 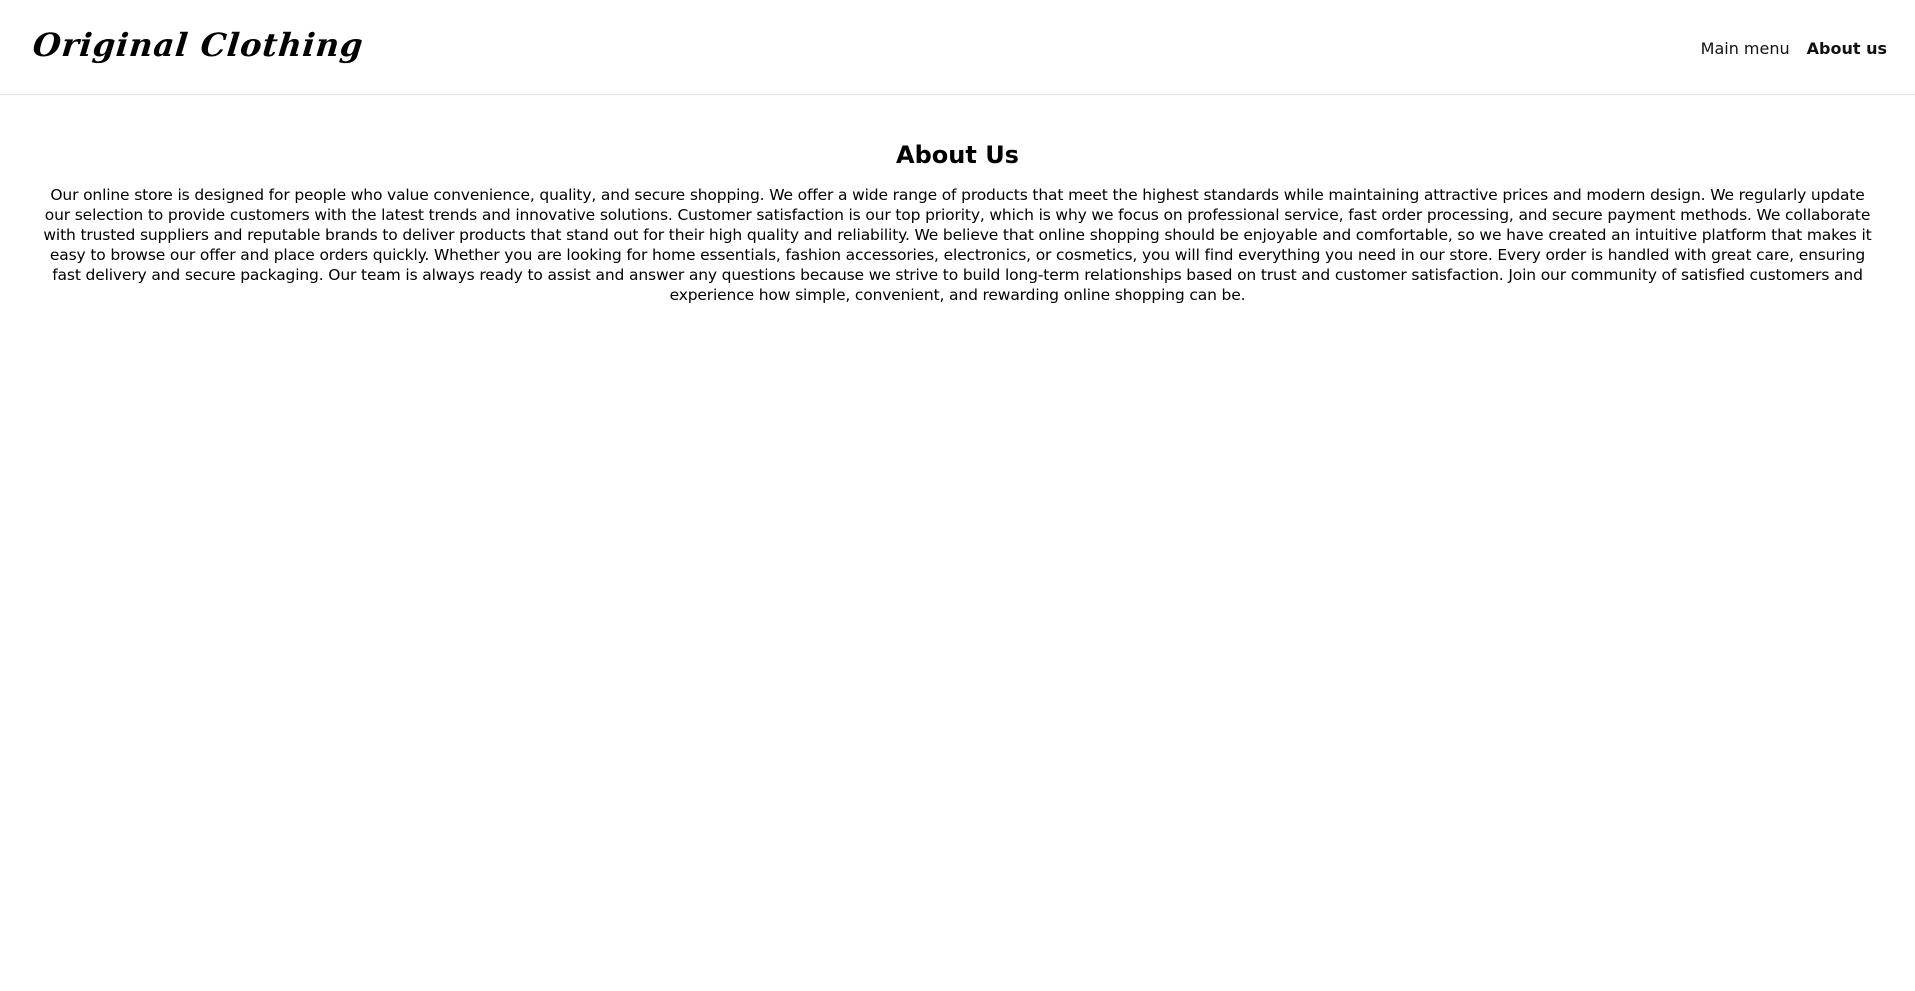 What do you see at coordinates (957, 47) in the screenshot?
I see `site-header: Original Clothing Main menu About us` at bounding box center [957, 47].